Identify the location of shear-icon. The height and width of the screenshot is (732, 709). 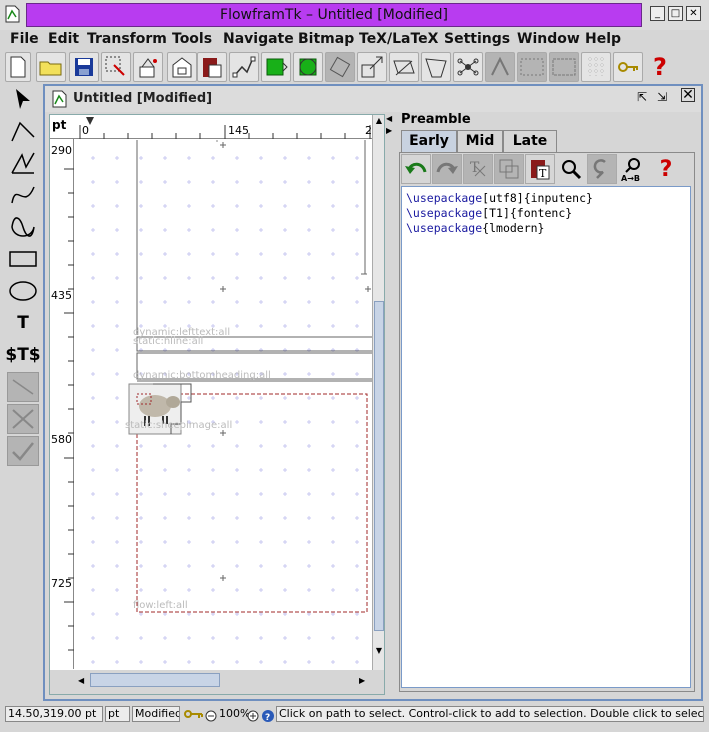
(404, 67).